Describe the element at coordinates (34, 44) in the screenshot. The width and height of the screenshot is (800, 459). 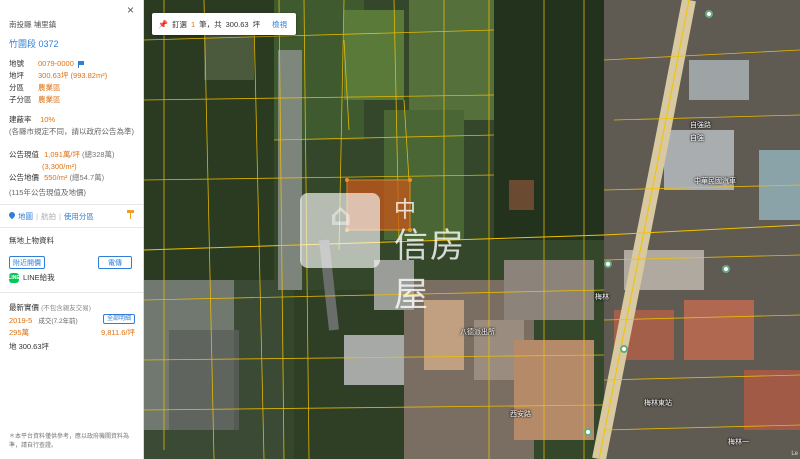
I see `parcel-title: 竹圍段 0372` at that location.